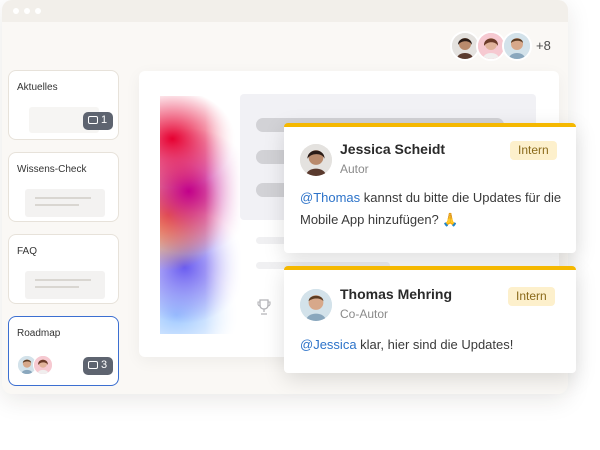 The image size is (600, 450). Describe the element at coordinates (63, 351) in the screenshot. I see `page-card-roadmap: Roadmap 3` at that location.